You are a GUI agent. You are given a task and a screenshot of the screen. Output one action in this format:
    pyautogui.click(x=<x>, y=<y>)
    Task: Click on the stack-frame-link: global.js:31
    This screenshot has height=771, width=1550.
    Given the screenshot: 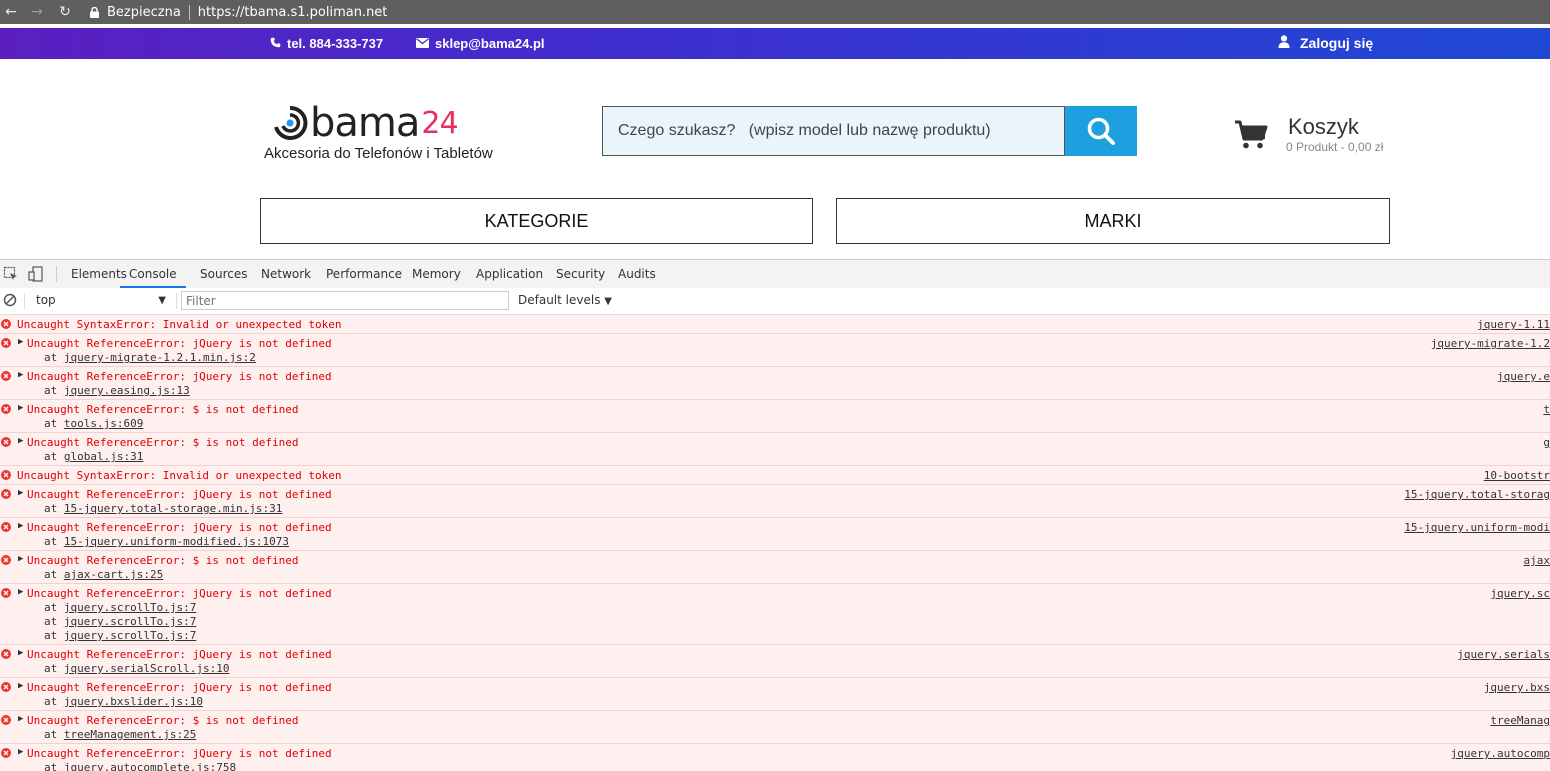 What is the action you would take?
    pyautogui.click(x=103, y=456)
    